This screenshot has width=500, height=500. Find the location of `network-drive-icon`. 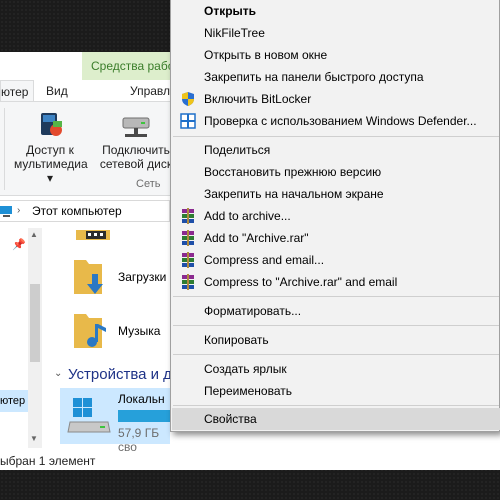

network-drive-icon is located at coordinates (136, 127).